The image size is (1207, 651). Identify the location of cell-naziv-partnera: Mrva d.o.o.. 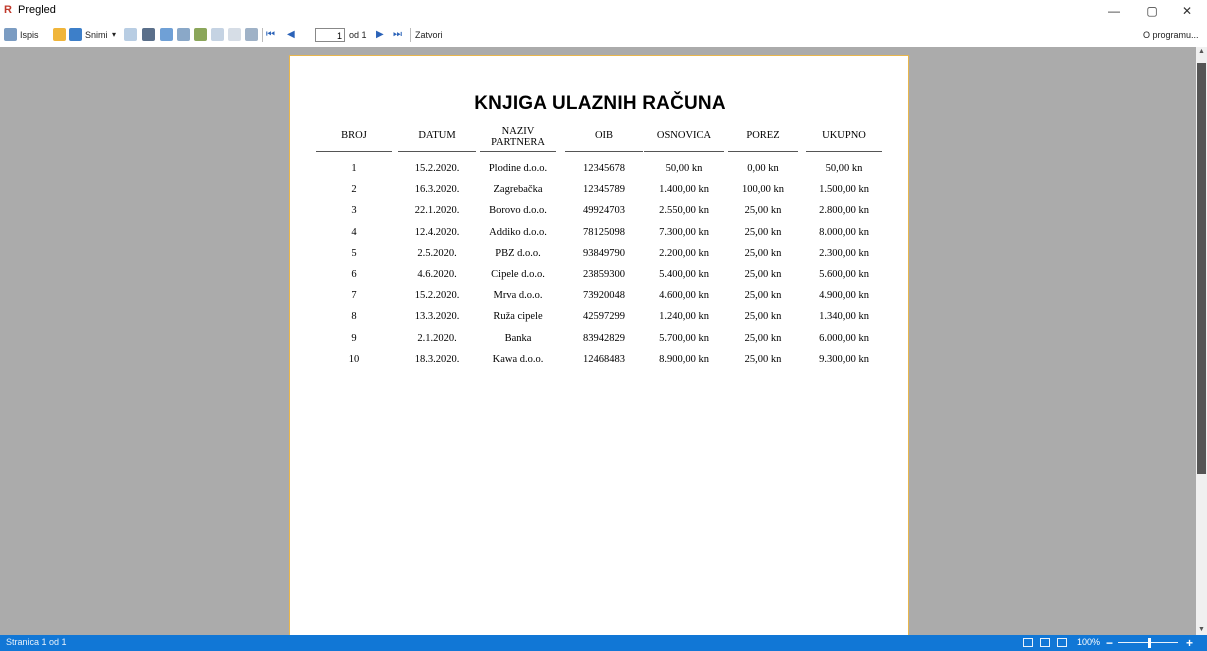
(518, 296).